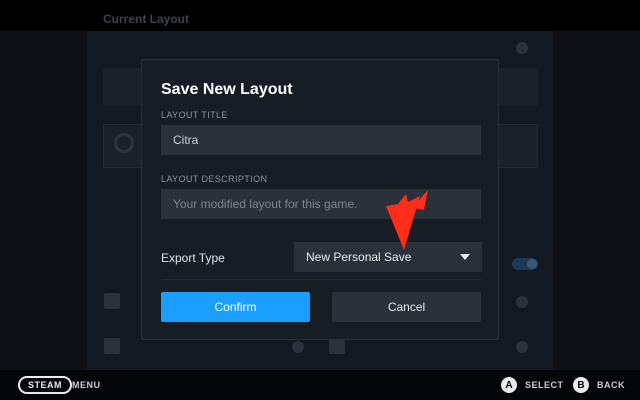  Describe the element at coordinates (611, 385) in the screenshot. I see `back-hint-label: BACK` at that location.